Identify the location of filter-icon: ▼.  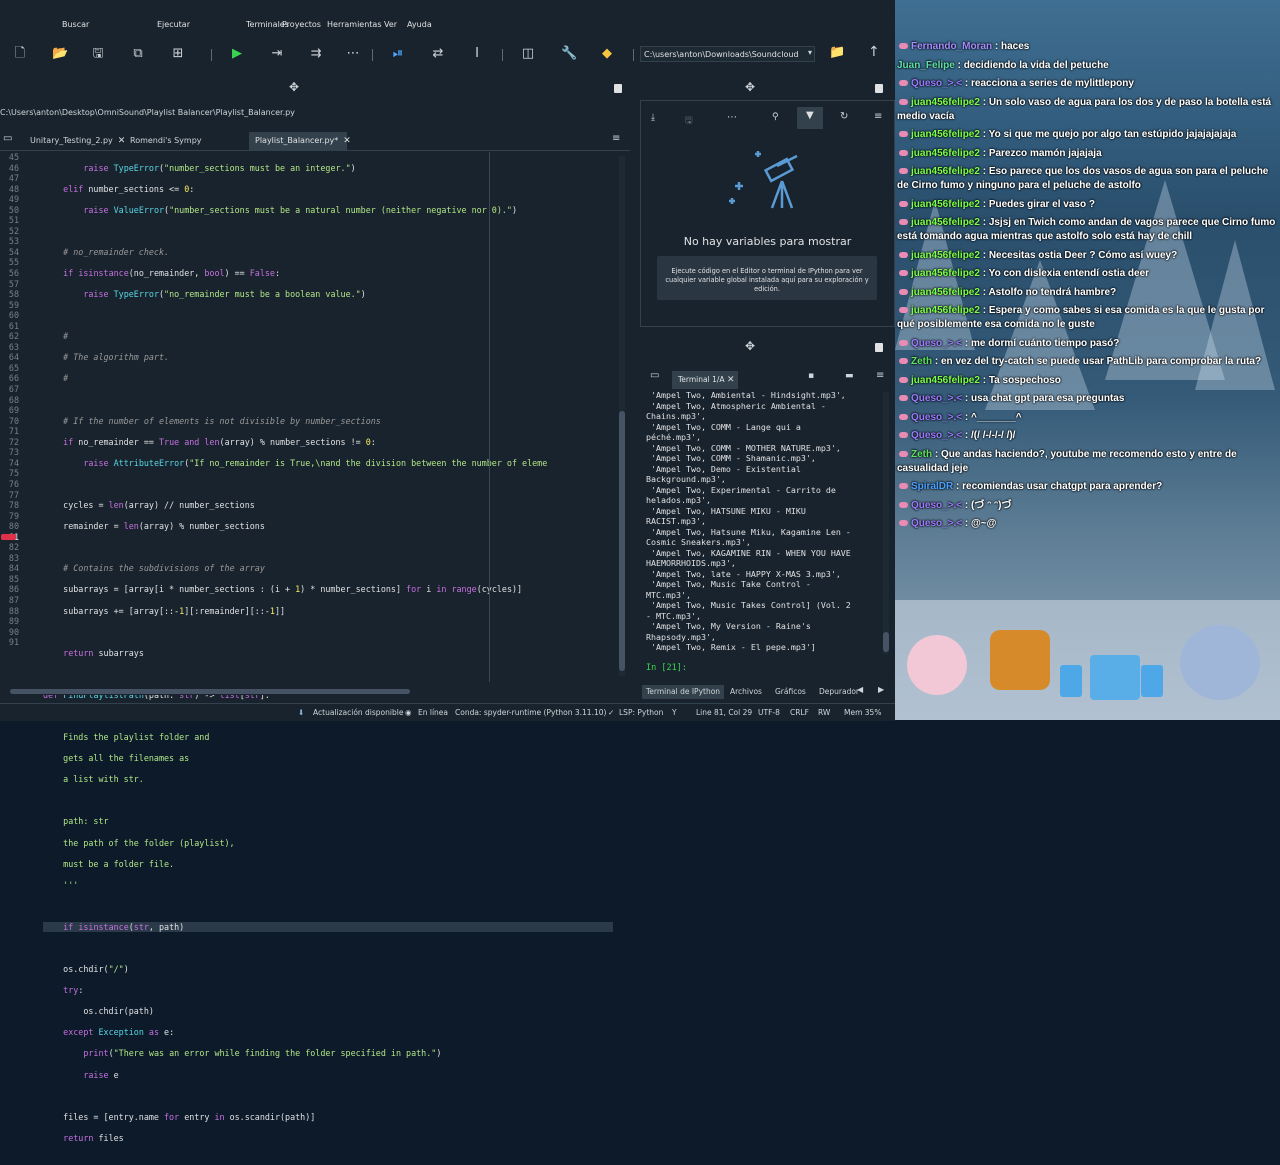
(810, 118).